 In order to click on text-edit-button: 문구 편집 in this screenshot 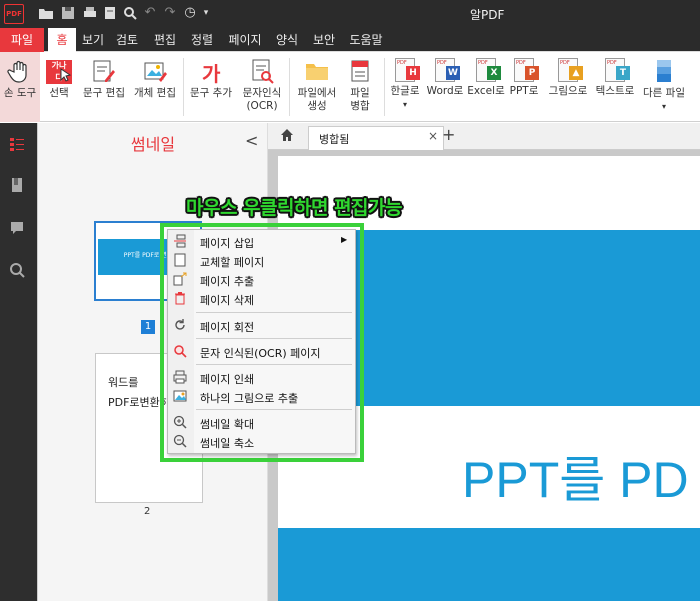, I will do `click(104, 87)`.